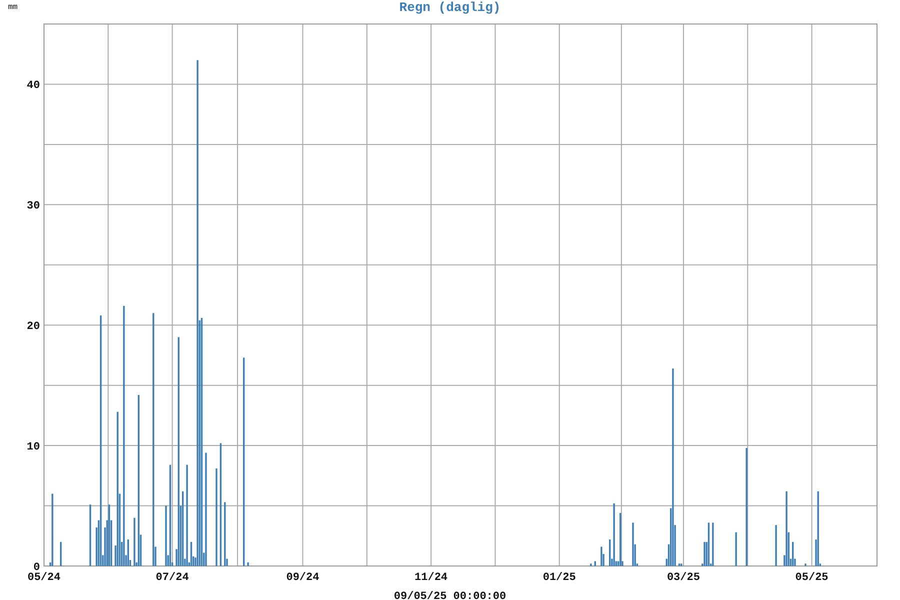 The width and height of the screenshot is (900, 600). What do you see at coordinates (450, 7) in the screenshot?
I see `chart-title: Regn (daglig)` at bounding box center [450, 7].